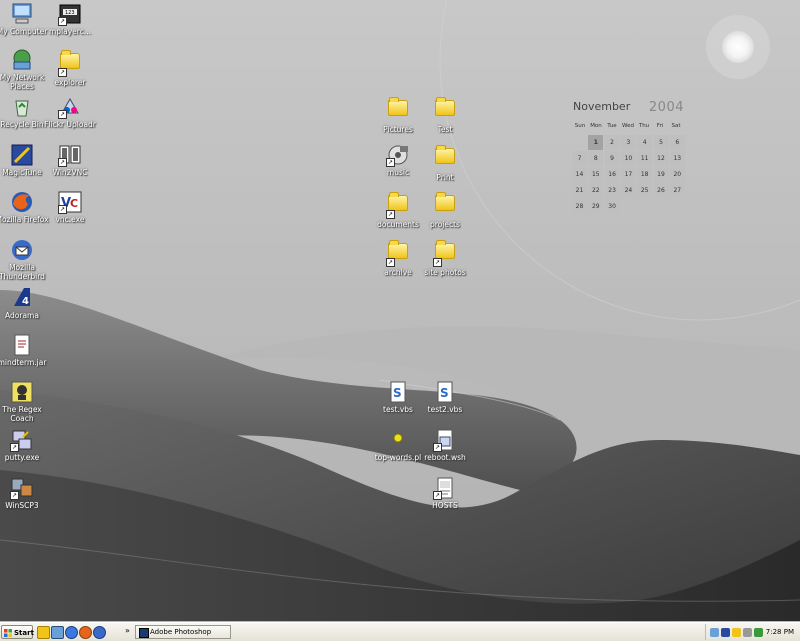 This screenshot has height=641, width=800. I want to click on calendar-day: 16, so click(612, 174).